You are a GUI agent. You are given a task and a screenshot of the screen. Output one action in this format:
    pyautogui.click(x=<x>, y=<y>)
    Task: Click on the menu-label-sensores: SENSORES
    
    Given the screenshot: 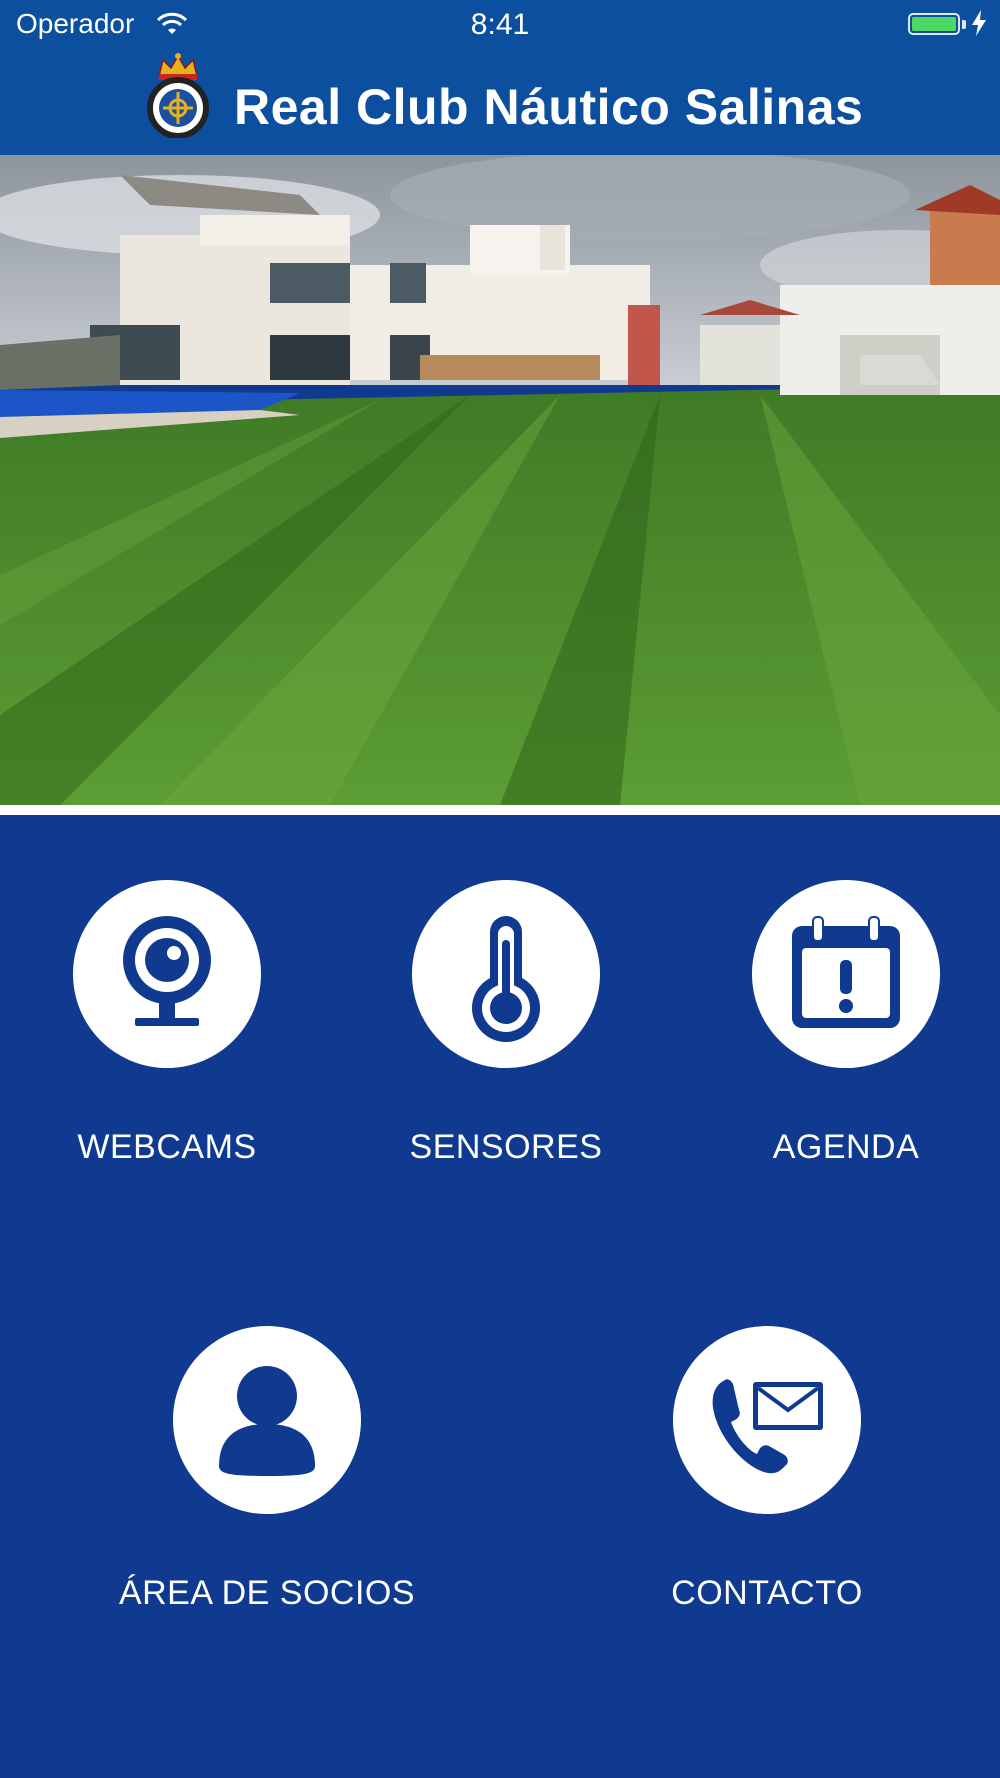 What is the action you would take?
    pyautogui.click(x=506, y=1147)
    